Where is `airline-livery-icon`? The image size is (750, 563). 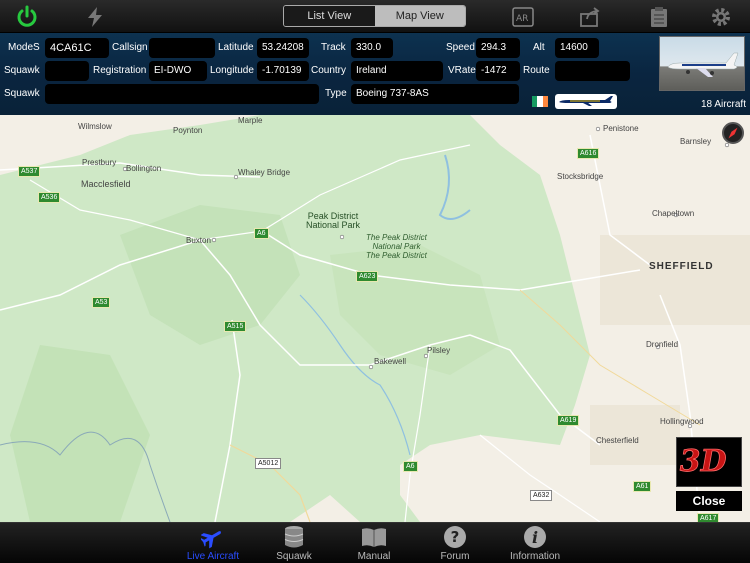 airline-livery-icon is located at coordinates (586, 101).